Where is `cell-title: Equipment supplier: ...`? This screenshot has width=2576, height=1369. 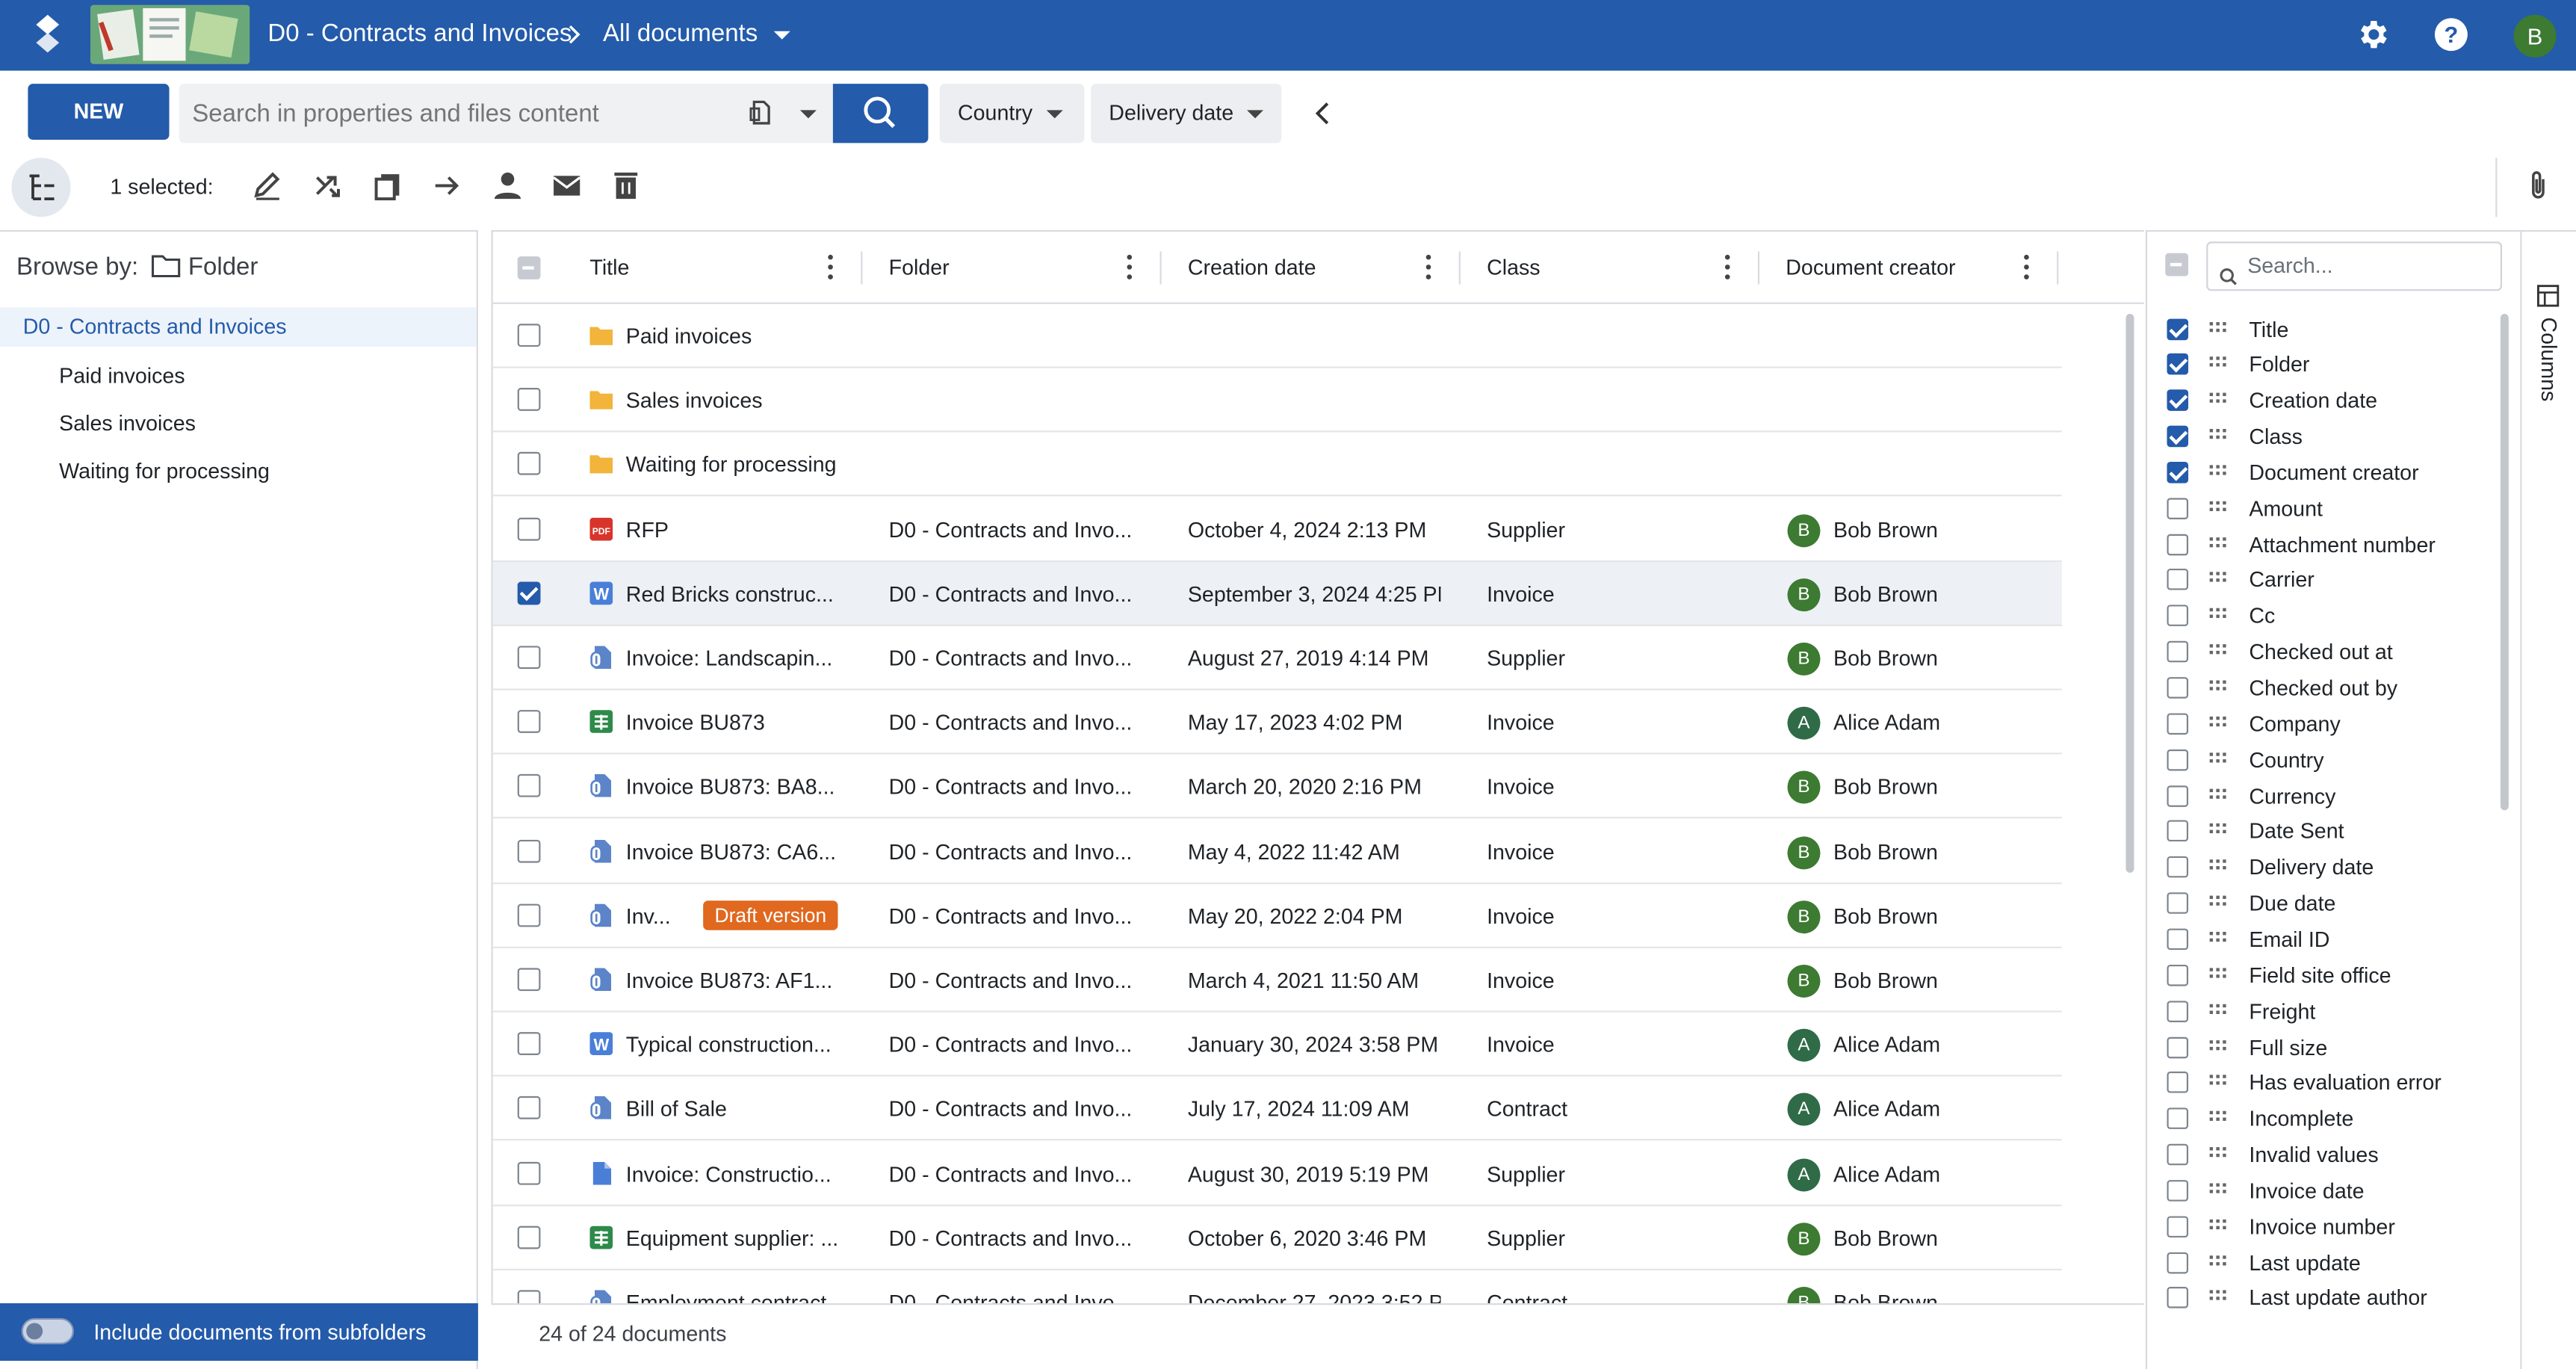
cell-title: Equipment supplier: ... is located at coordinates (732, 1238).